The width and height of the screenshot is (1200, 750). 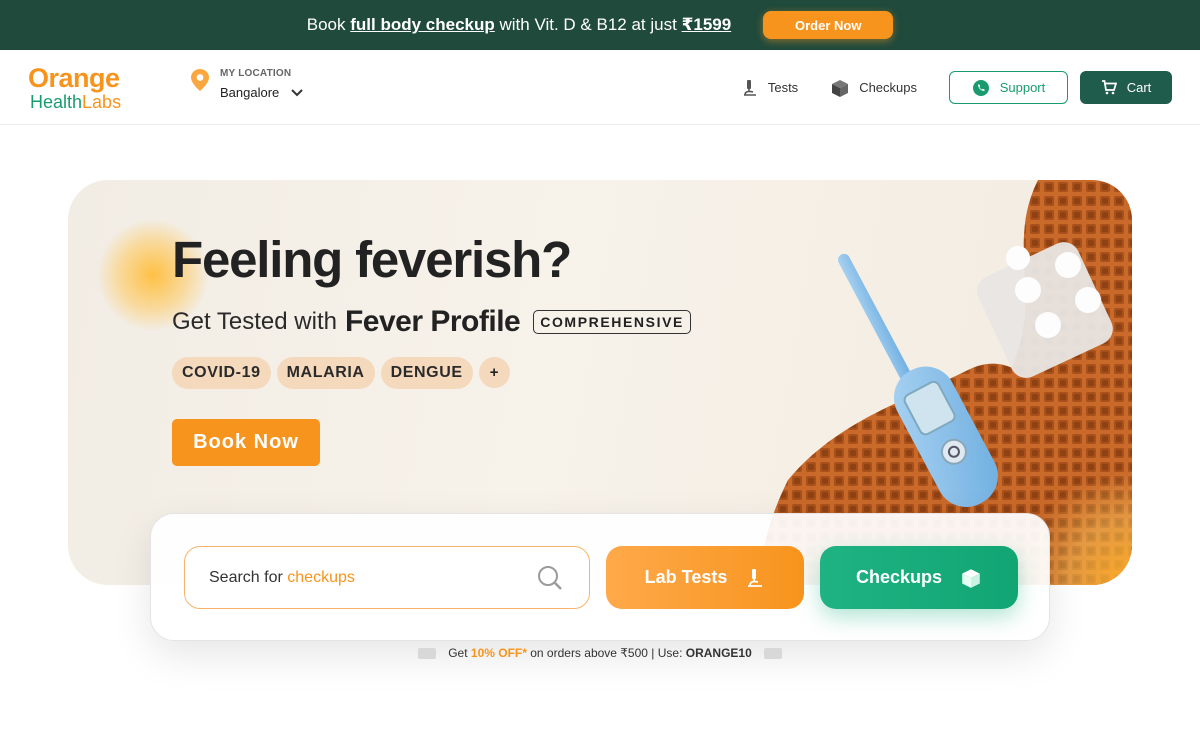 I want to click on logo-top: Orange, so click(x=74, y=78).